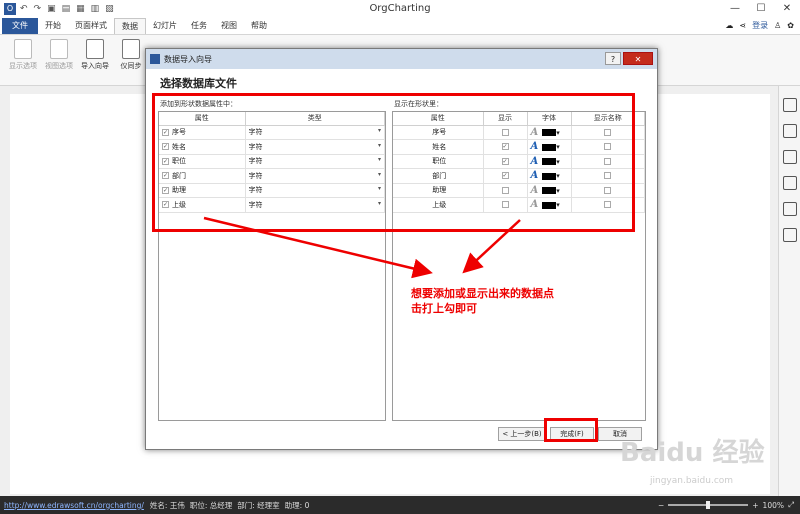 This screenshot has height=514, width=800. Describe the element at coordinates (188, 59) in the screenshot. I see `dialog-title: 数据导入向导` at that location.